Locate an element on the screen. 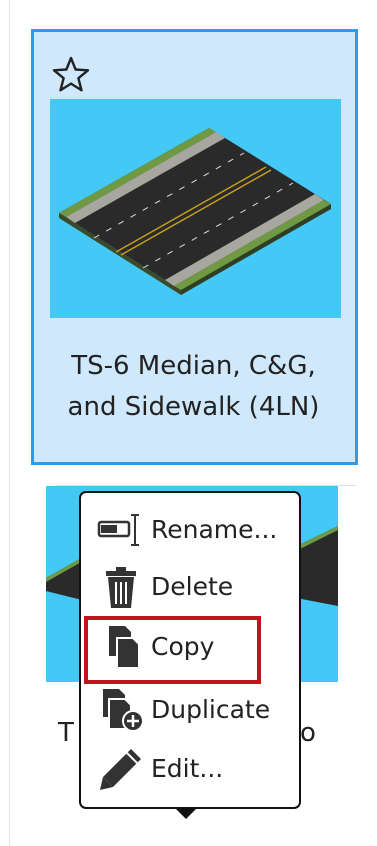 Image resolution: width=377 pixels, height=846 pixels. title-line-2: and Sidewalk (4LN) is located at coordinates (193, 407).